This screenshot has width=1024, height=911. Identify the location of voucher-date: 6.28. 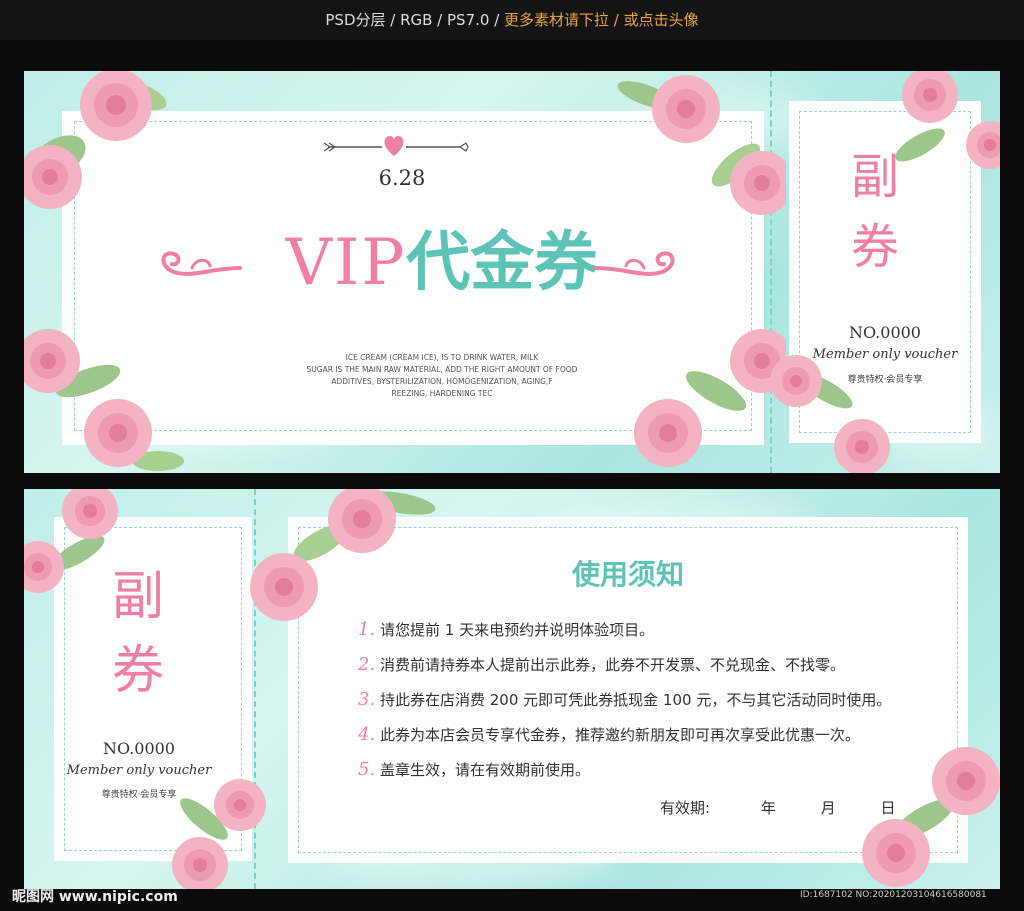
(402, 178).